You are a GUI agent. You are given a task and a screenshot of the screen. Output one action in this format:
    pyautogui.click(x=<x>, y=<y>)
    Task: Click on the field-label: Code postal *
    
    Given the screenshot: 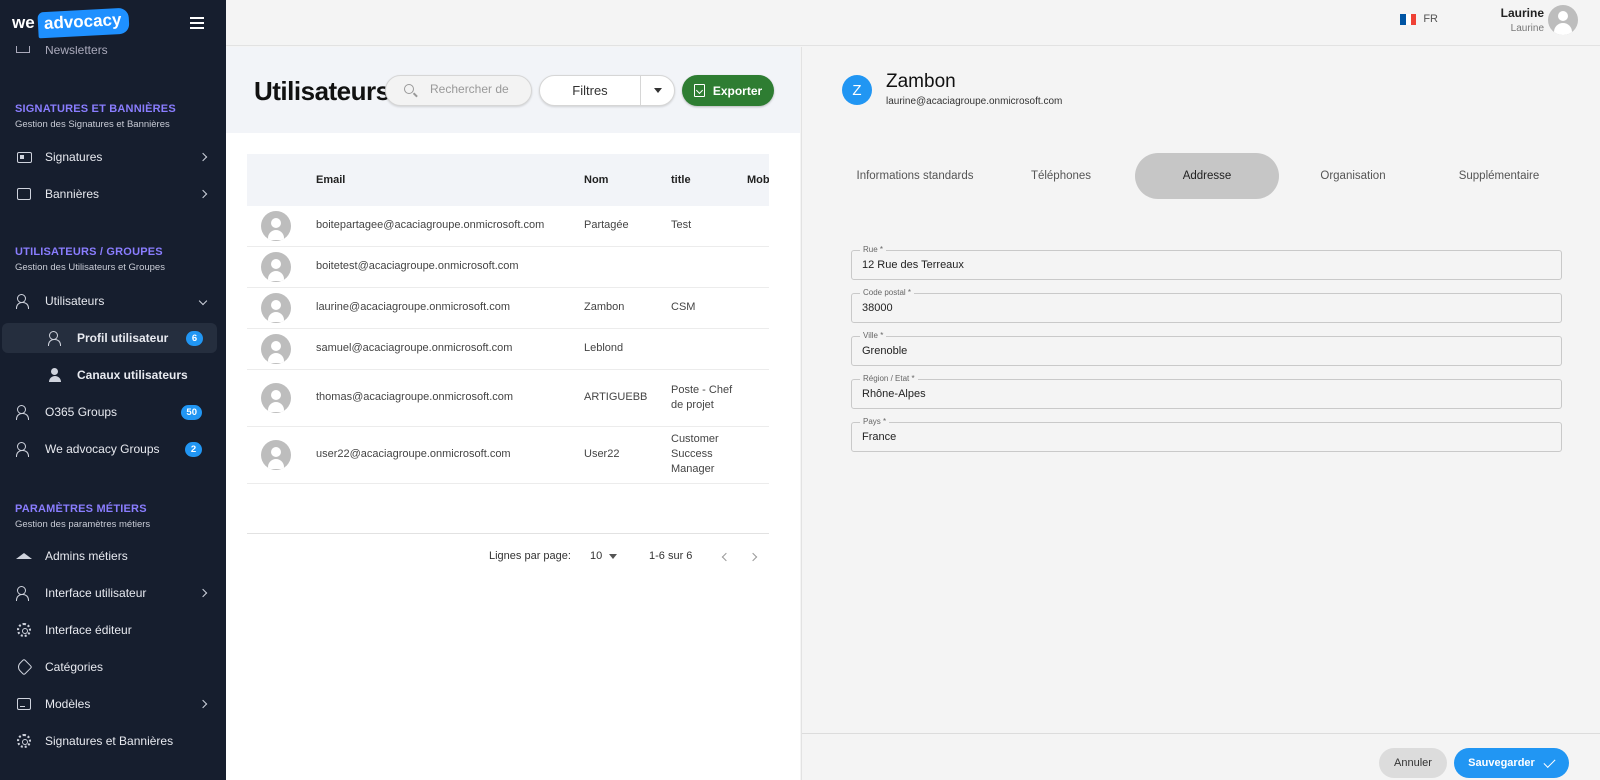 What is the action you would take?
    pyautogui.click(x=887, y=293)
    